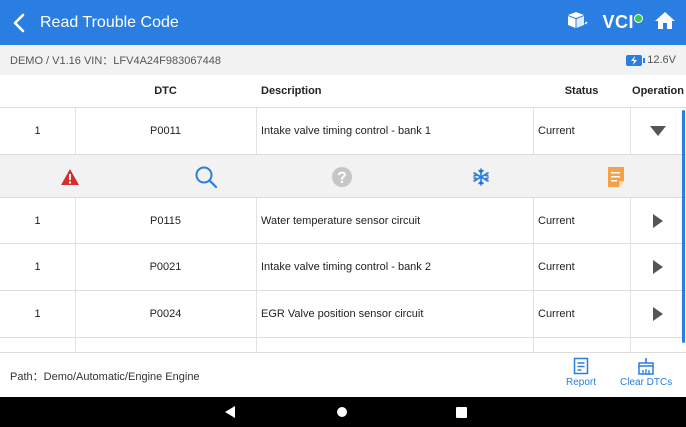 This screenshot has width=686, height=427. I want to click on column-header-status: Status, so click(581, 91).